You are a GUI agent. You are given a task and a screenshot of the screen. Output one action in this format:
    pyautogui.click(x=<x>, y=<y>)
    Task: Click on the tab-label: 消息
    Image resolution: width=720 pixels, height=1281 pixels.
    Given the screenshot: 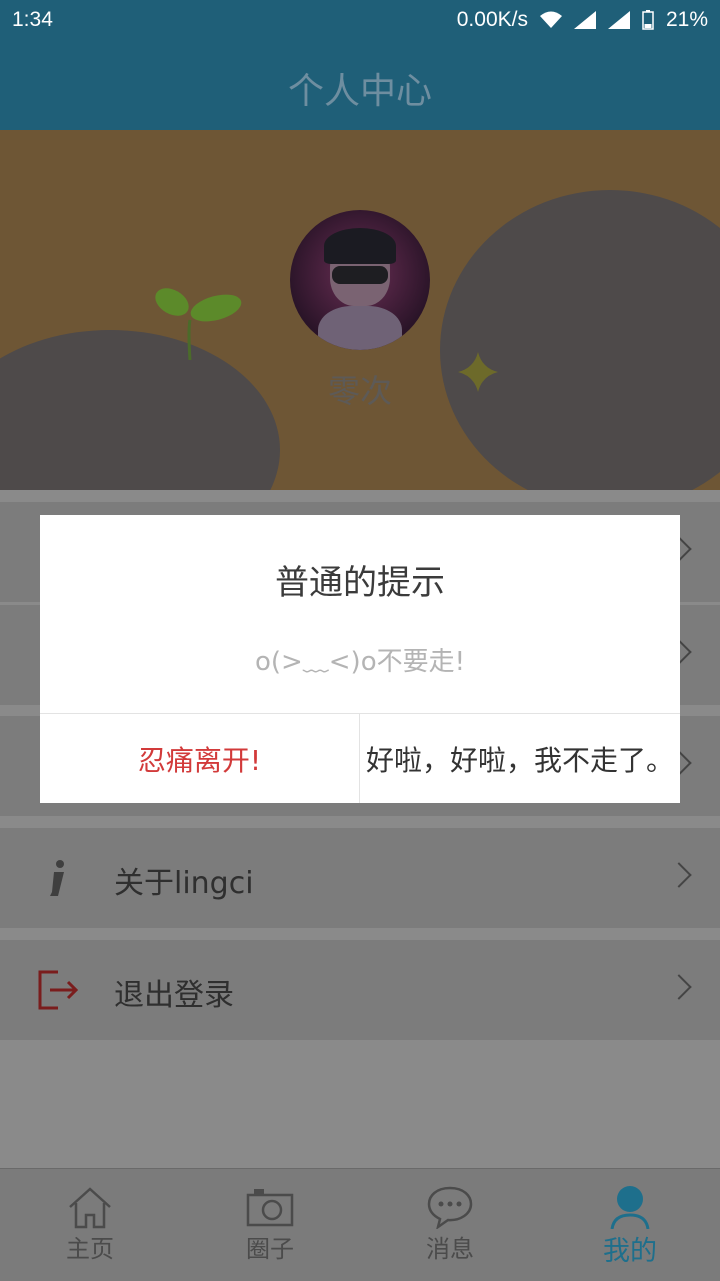 What is the action you would take?
    pyautogui.click(x=450, y=1249)
    